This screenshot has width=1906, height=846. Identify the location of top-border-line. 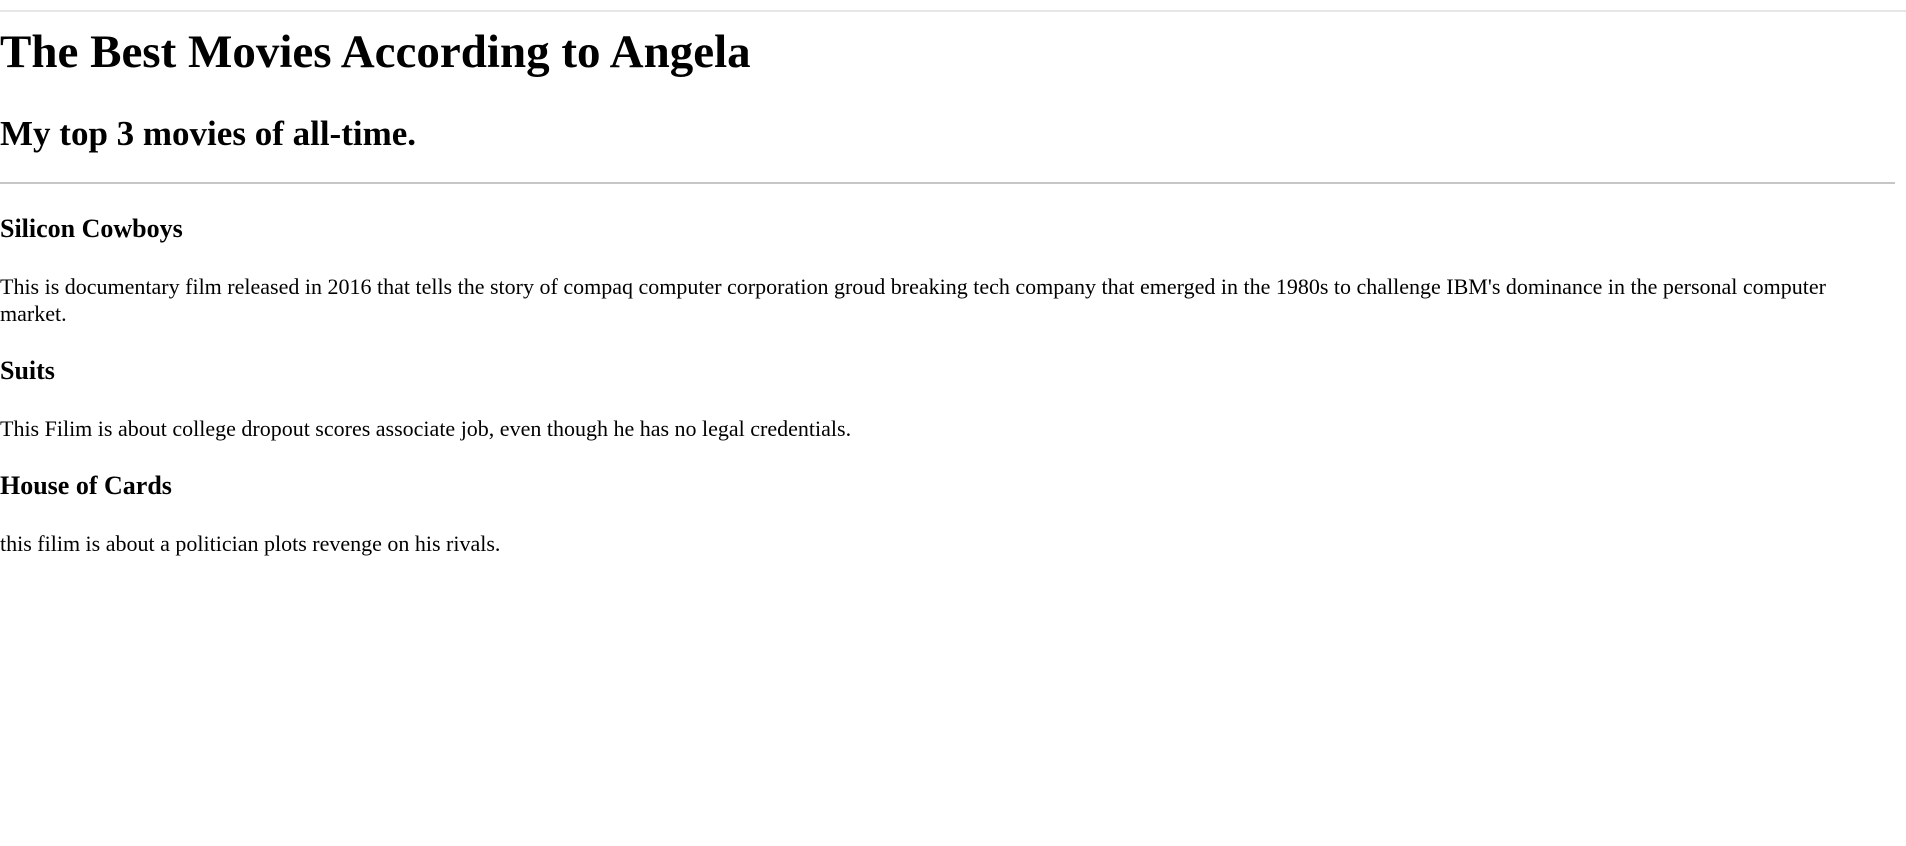
(953, 11).